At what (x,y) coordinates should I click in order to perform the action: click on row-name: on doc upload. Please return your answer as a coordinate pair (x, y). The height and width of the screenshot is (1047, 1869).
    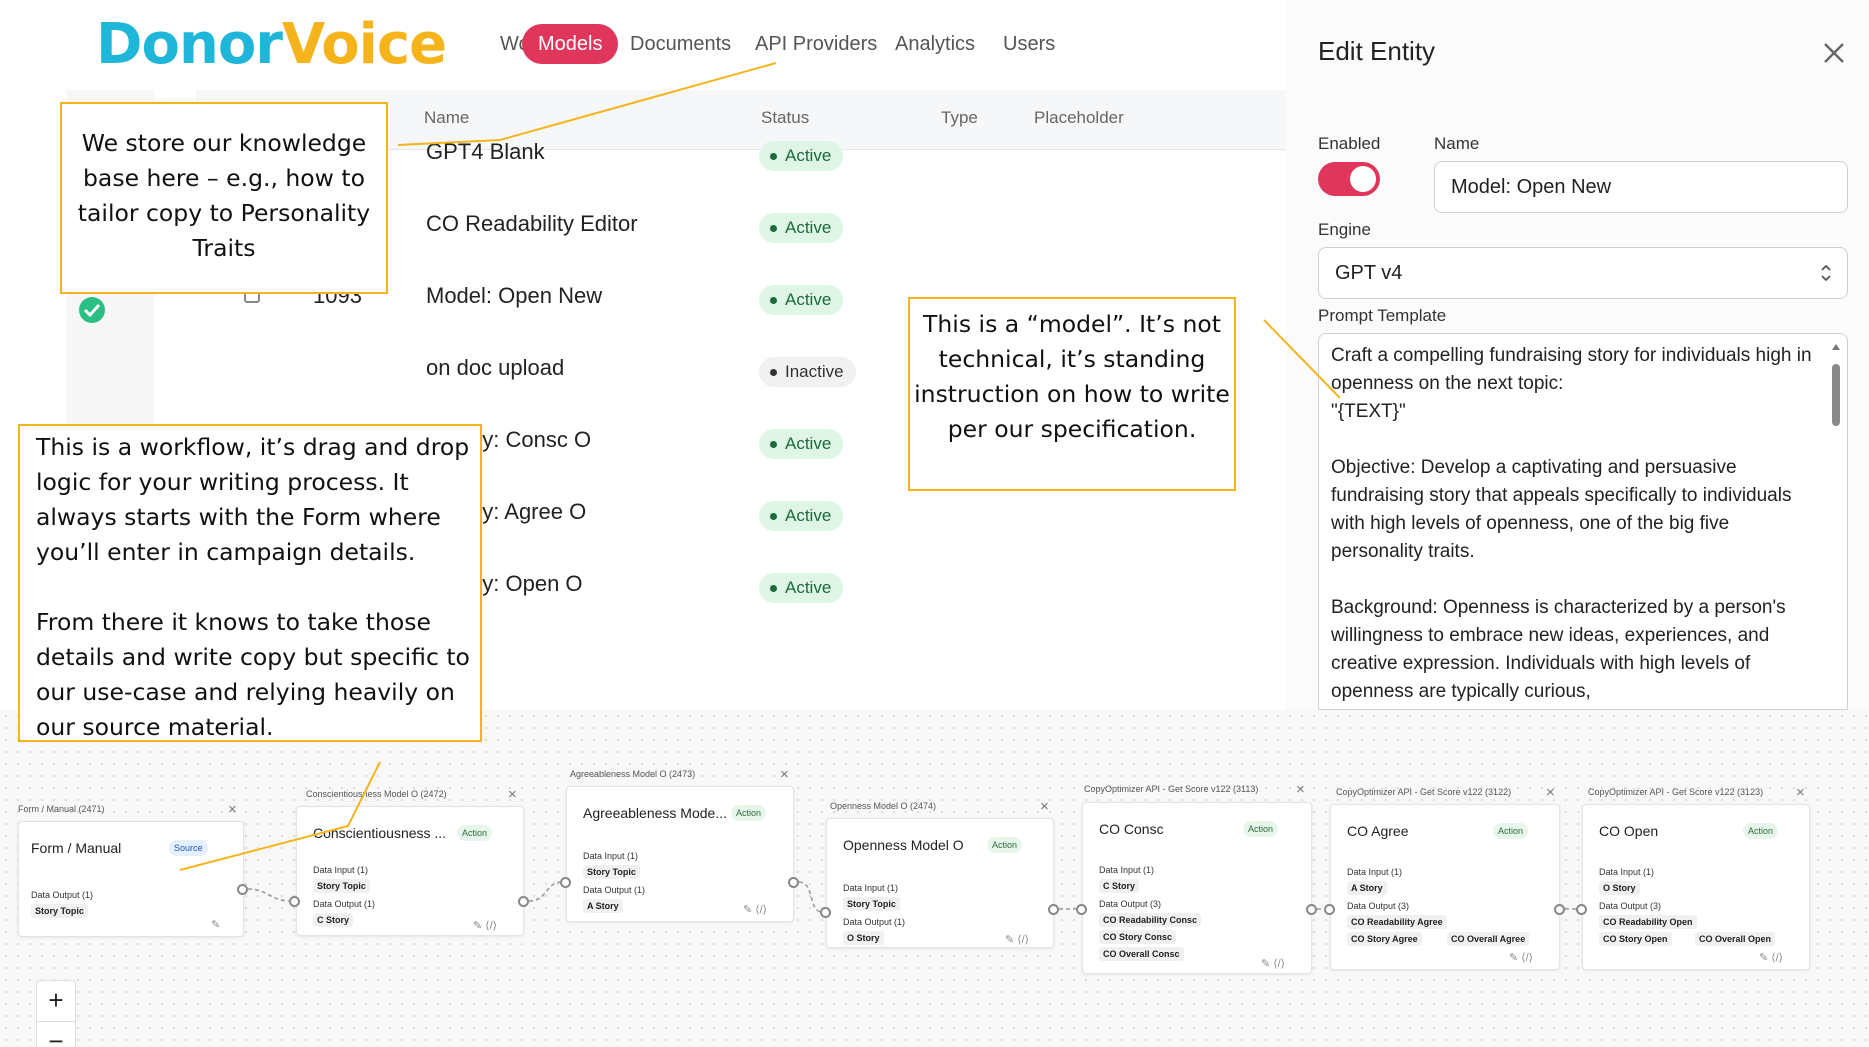
    Looking at the image, I should click on (495, 367).